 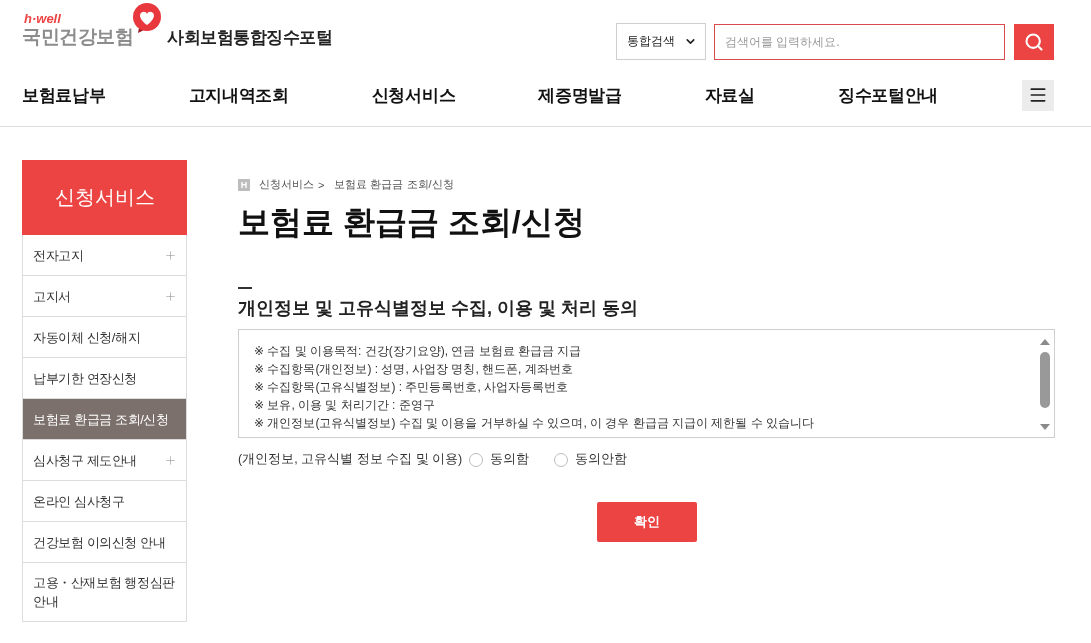 I want to click on radio-label: 동의함, so click(x=510, y=459).